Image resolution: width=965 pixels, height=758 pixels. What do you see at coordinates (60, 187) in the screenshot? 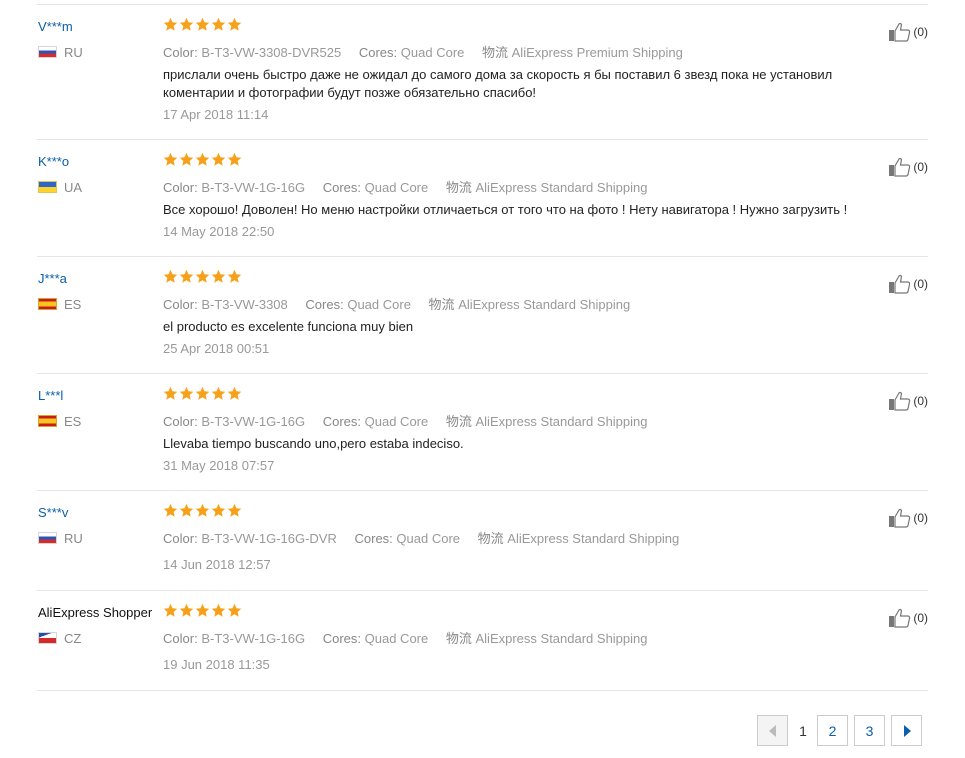
I see `reviewer-country: UA` at bounding box center [60, 187].